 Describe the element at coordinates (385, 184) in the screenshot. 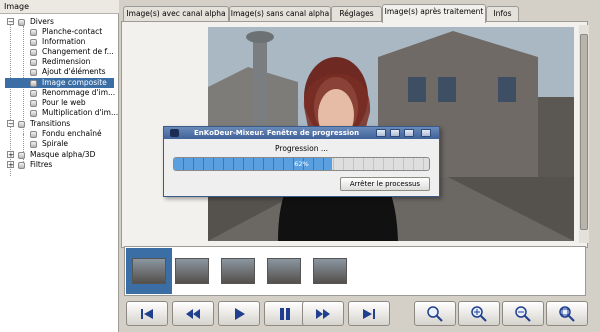

I see `stop-process-button: Arrêter le processus` at that location.